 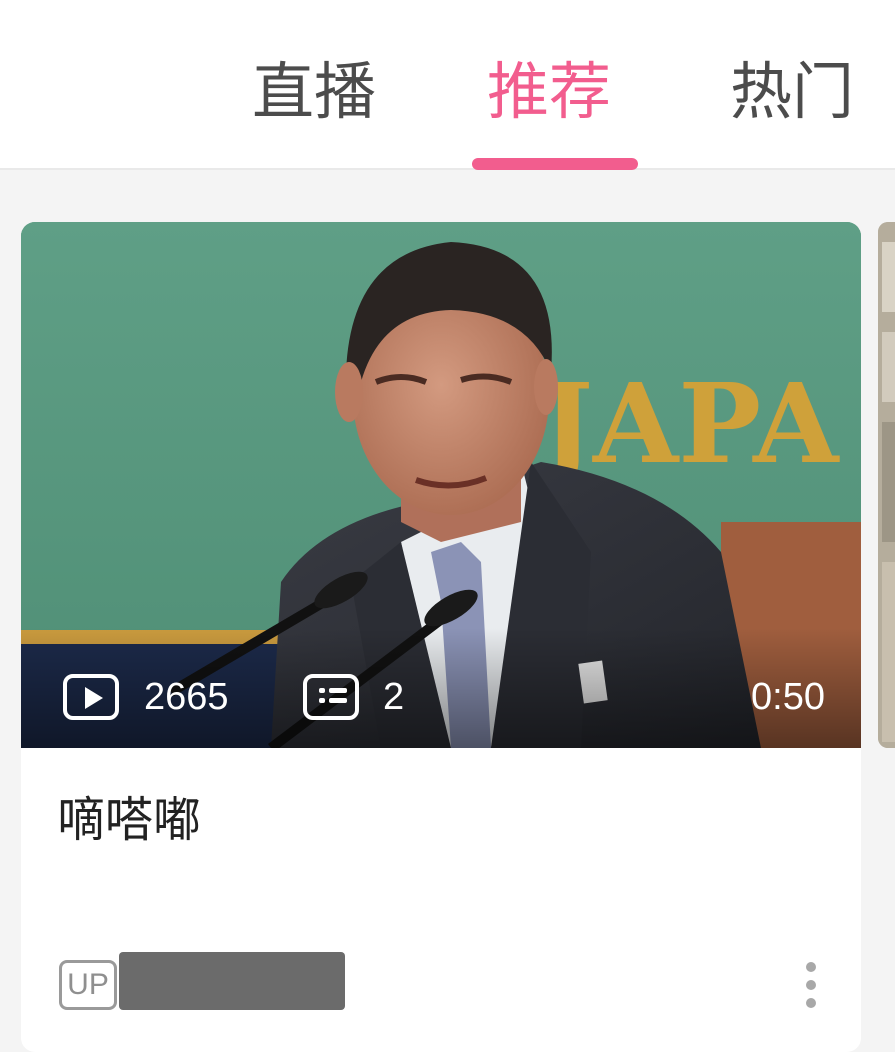 What do you see at coordinates (232, 981) in the screenshot?
I see `uploader-name-redacted` at bounding box center [232, 981].